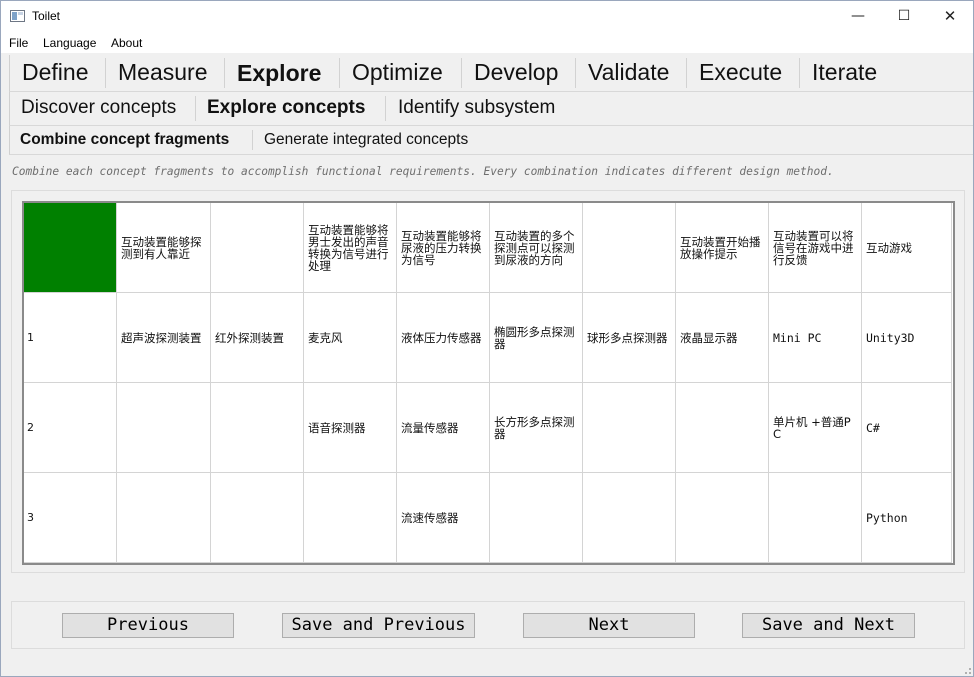 This screenshot has width=974, height=677. Describe the element at coordinates (966, 669) in the screenshot. I see `resize-grip` at that location.